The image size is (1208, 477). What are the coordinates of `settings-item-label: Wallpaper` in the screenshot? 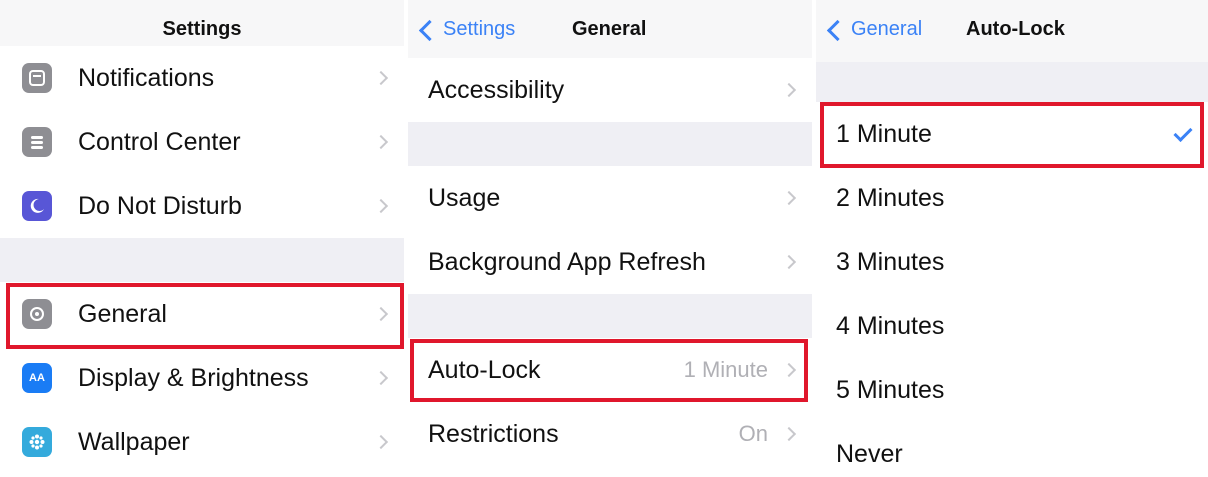 It's located at (134, 441).